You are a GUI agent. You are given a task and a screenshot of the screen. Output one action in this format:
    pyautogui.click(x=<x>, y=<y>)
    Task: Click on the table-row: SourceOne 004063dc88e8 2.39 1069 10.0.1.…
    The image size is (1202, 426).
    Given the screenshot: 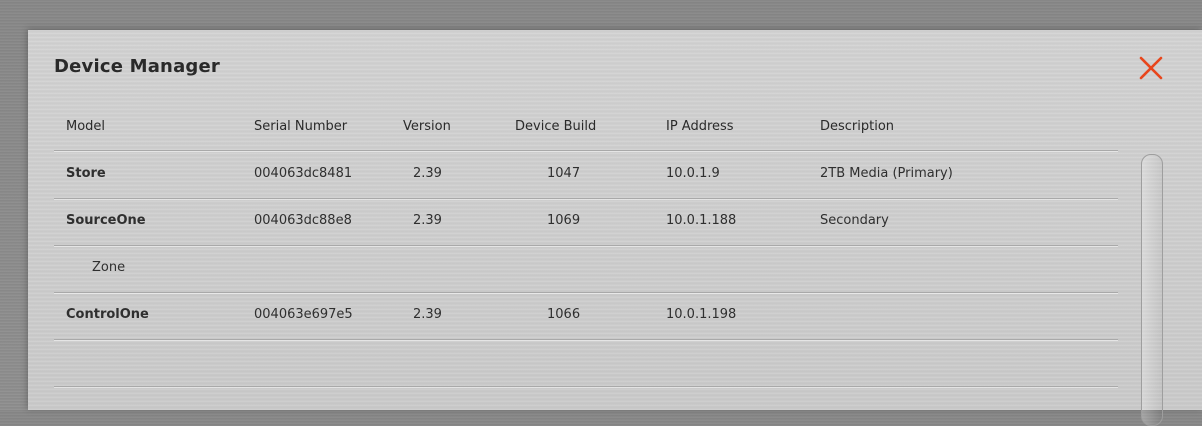 What is the action you would take?
    pyautogui.click(x=586, y=222)
    